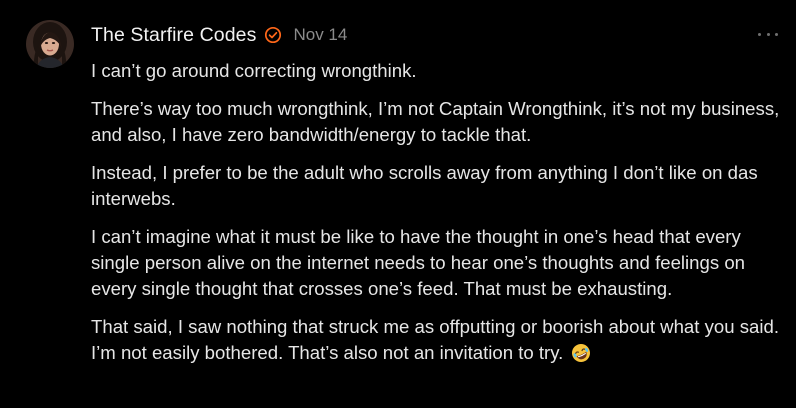 Image resolution: width=796 pixels, height=408 pixels. I want to click on rolling-on-floor-laughing-emoji, so click(580, 353).